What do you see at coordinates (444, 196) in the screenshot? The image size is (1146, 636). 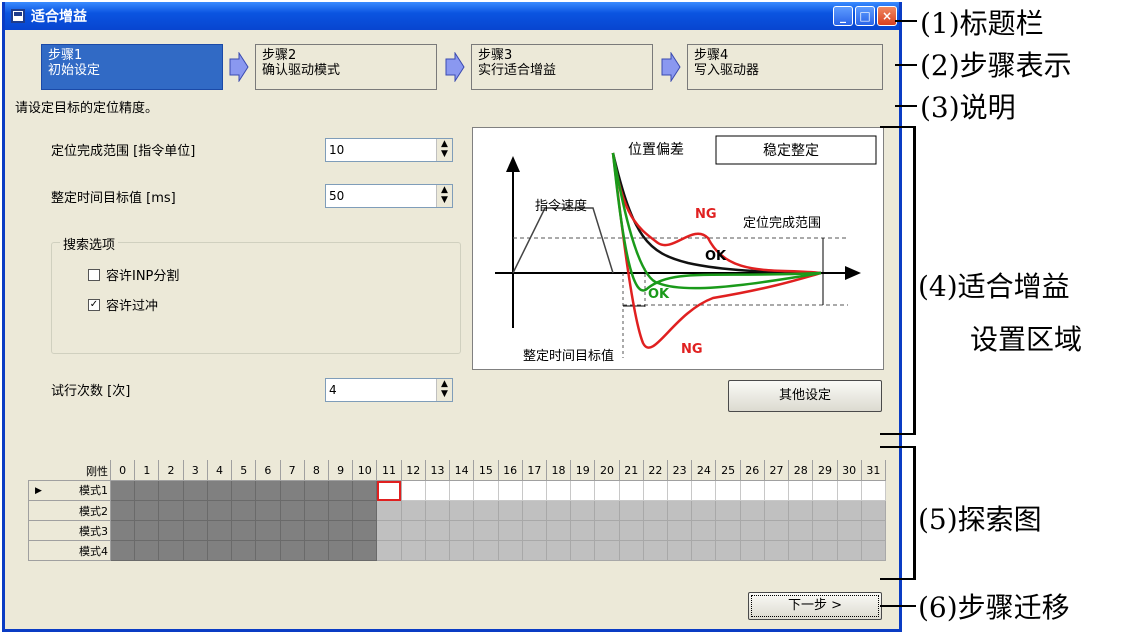 I see `spin-buttons: ▲ ▼` at bounding box center [444, 196].